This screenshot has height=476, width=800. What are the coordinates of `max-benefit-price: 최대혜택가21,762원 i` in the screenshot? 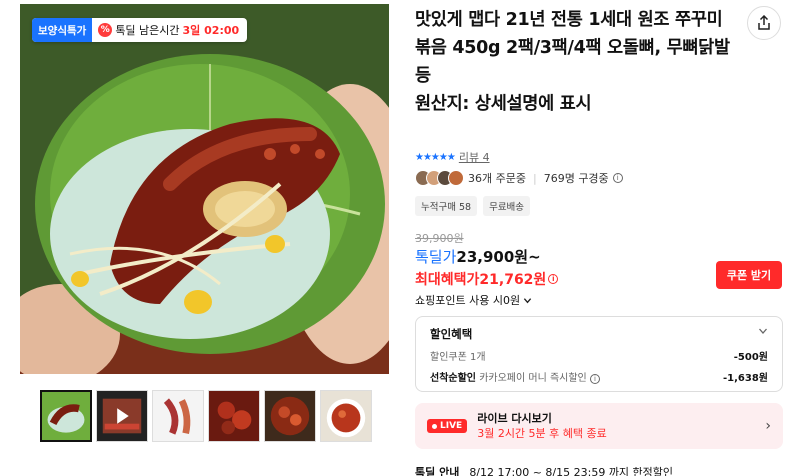 It's located at (487, 279).